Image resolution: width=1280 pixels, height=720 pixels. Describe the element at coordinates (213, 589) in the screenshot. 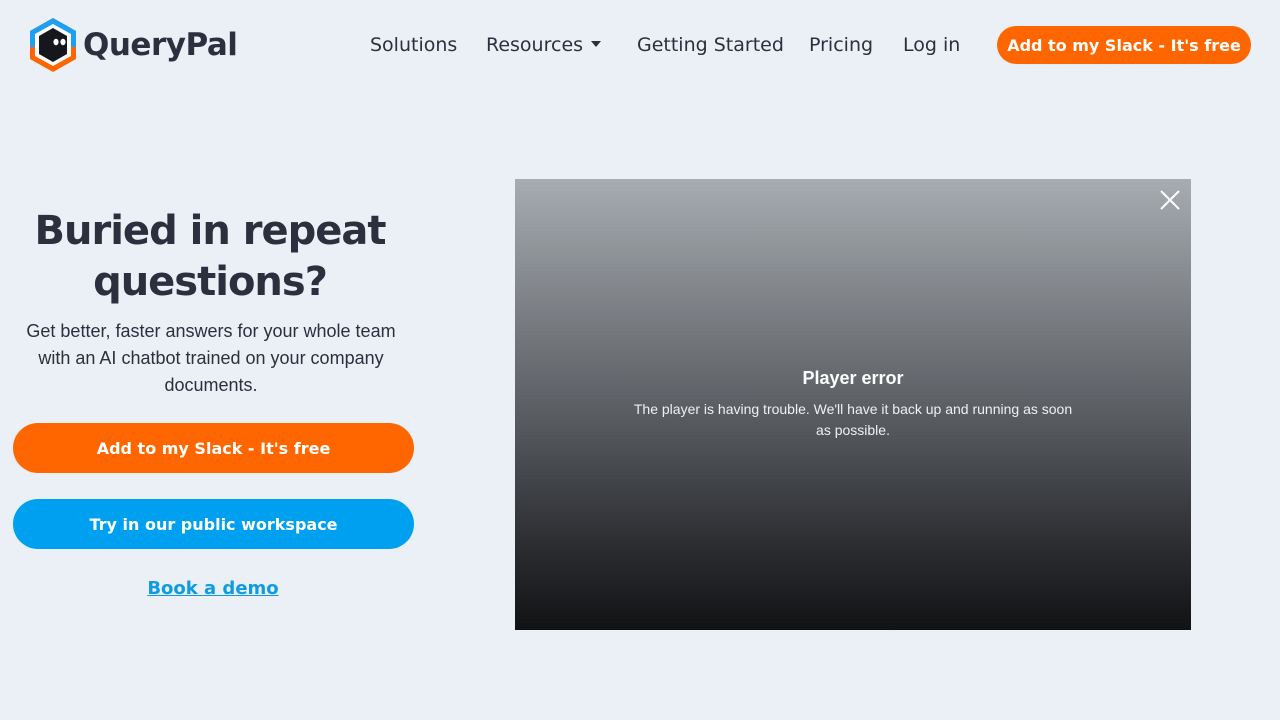

I see `book-demo-link: Book a demo` at that location.